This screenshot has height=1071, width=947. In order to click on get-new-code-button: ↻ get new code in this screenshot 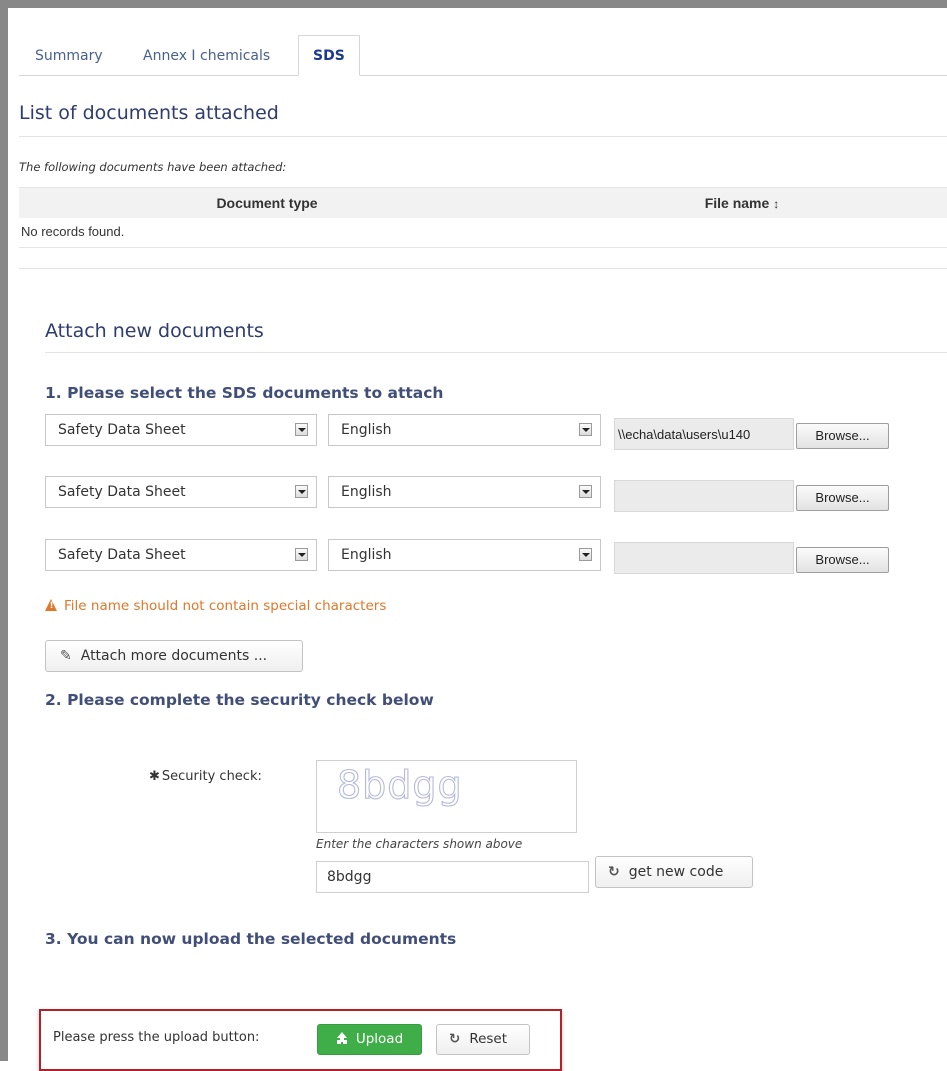, I will do `click(674, 872)`.